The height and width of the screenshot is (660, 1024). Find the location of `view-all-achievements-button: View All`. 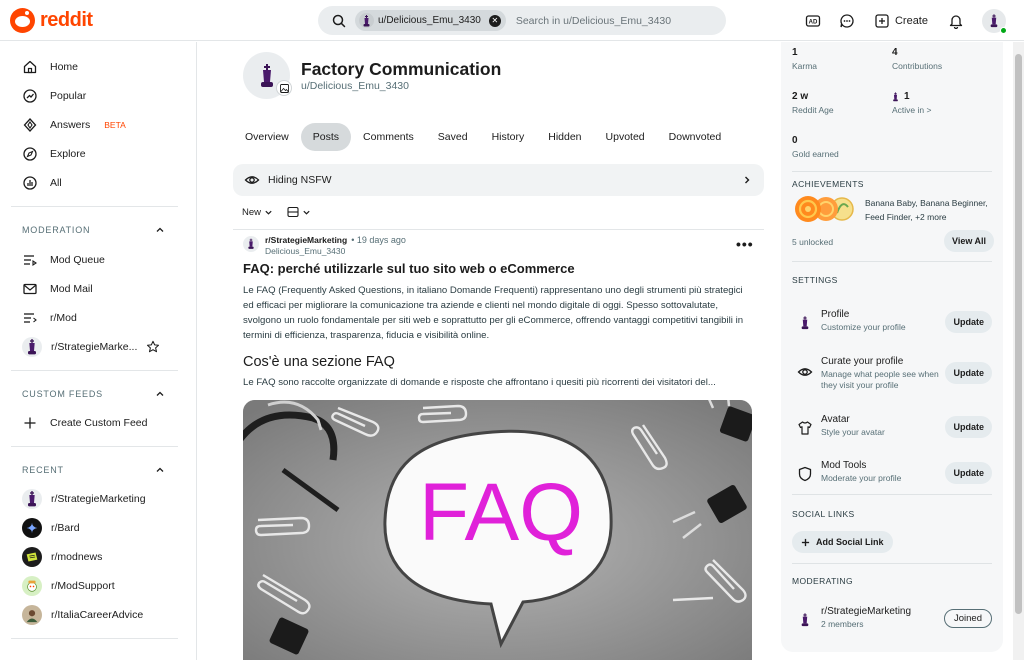

view-all-achievements-button: View All is located at coordinates (969, 241).